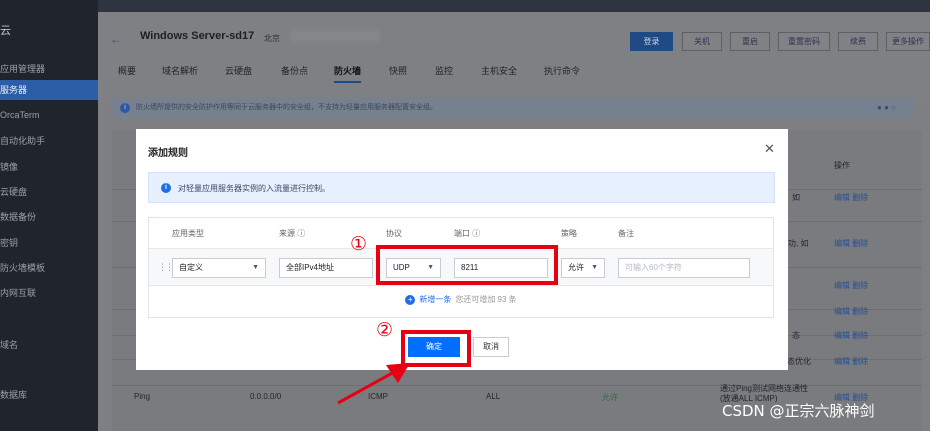 The image size is (930, 431). What do you see at coordinates (610, 397) in the screenshot?
I see `row-policy: 允许` at bounding box center [610, 397].